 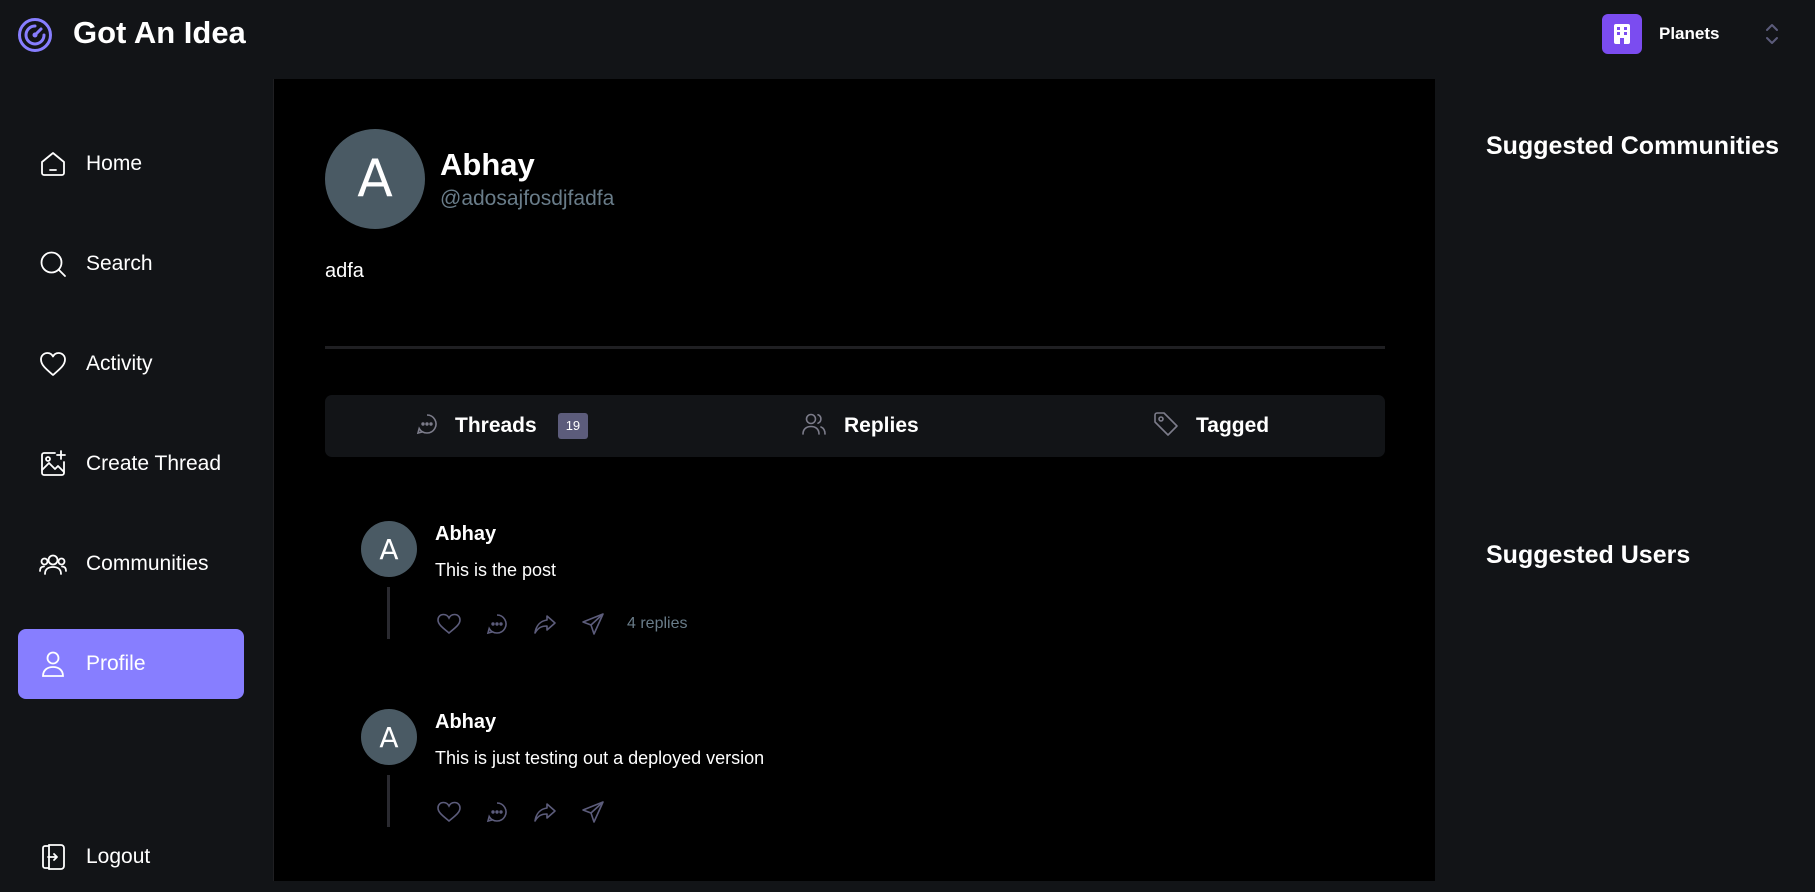 I want to click on sidebar-item-label: Search, so click(x=119, y=263).